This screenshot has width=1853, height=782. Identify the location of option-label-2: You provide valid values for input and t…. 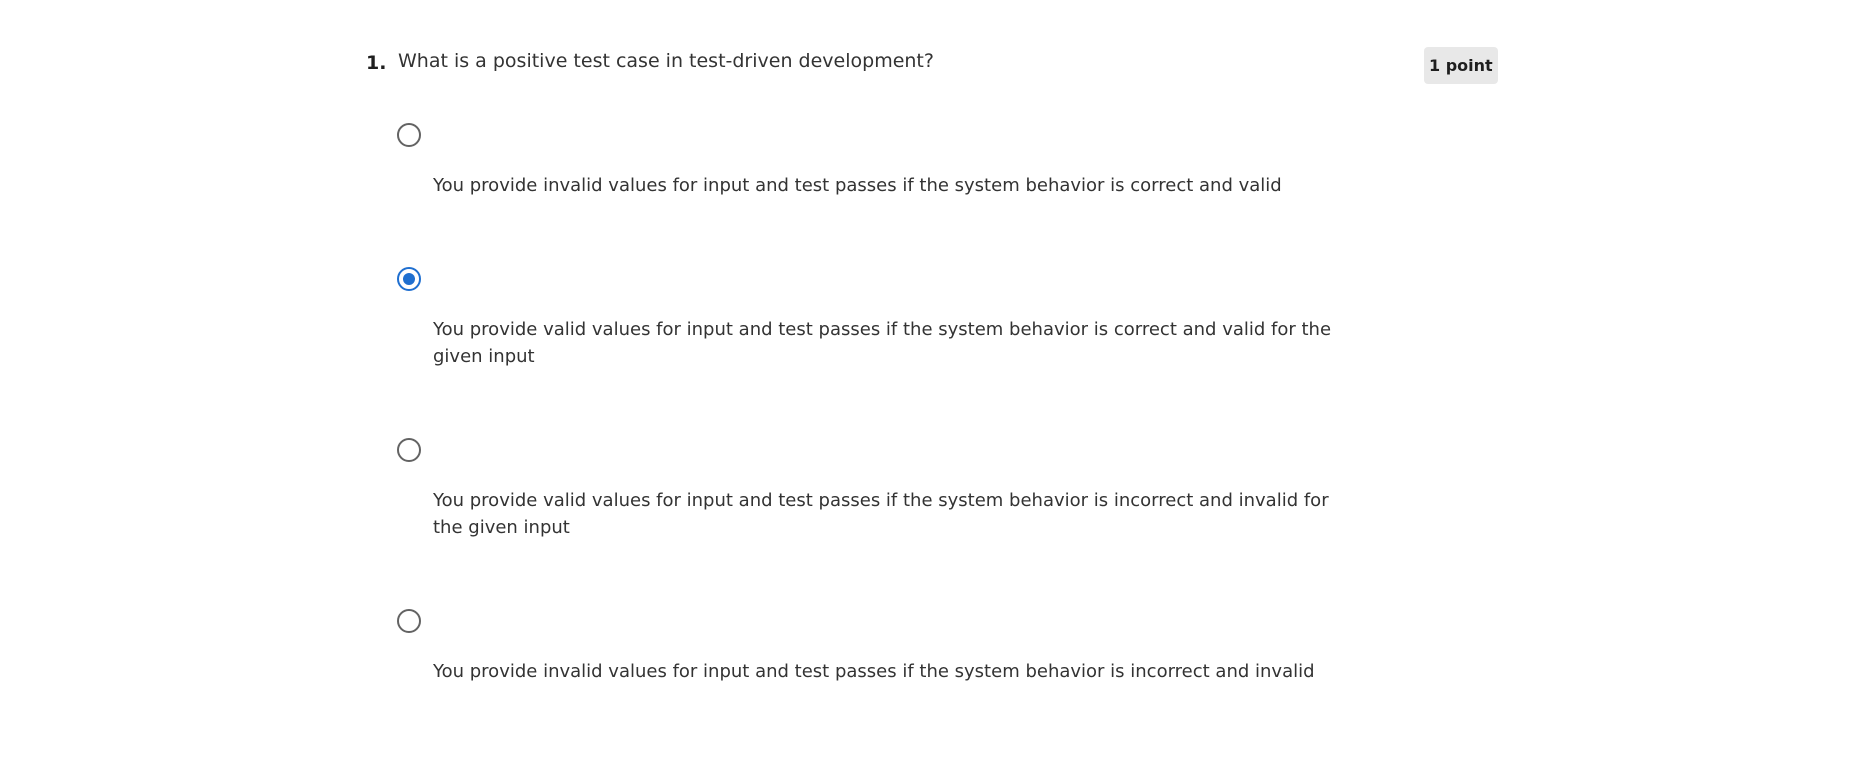
(882, 343).